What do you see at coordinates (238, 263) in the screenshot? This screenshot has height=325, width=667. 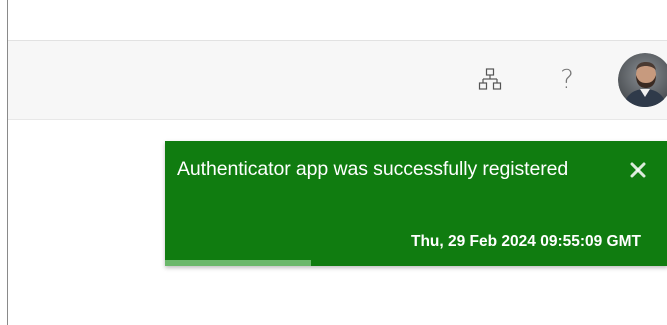 I see `toast-progress-fill` at bounding box center [238, 263].